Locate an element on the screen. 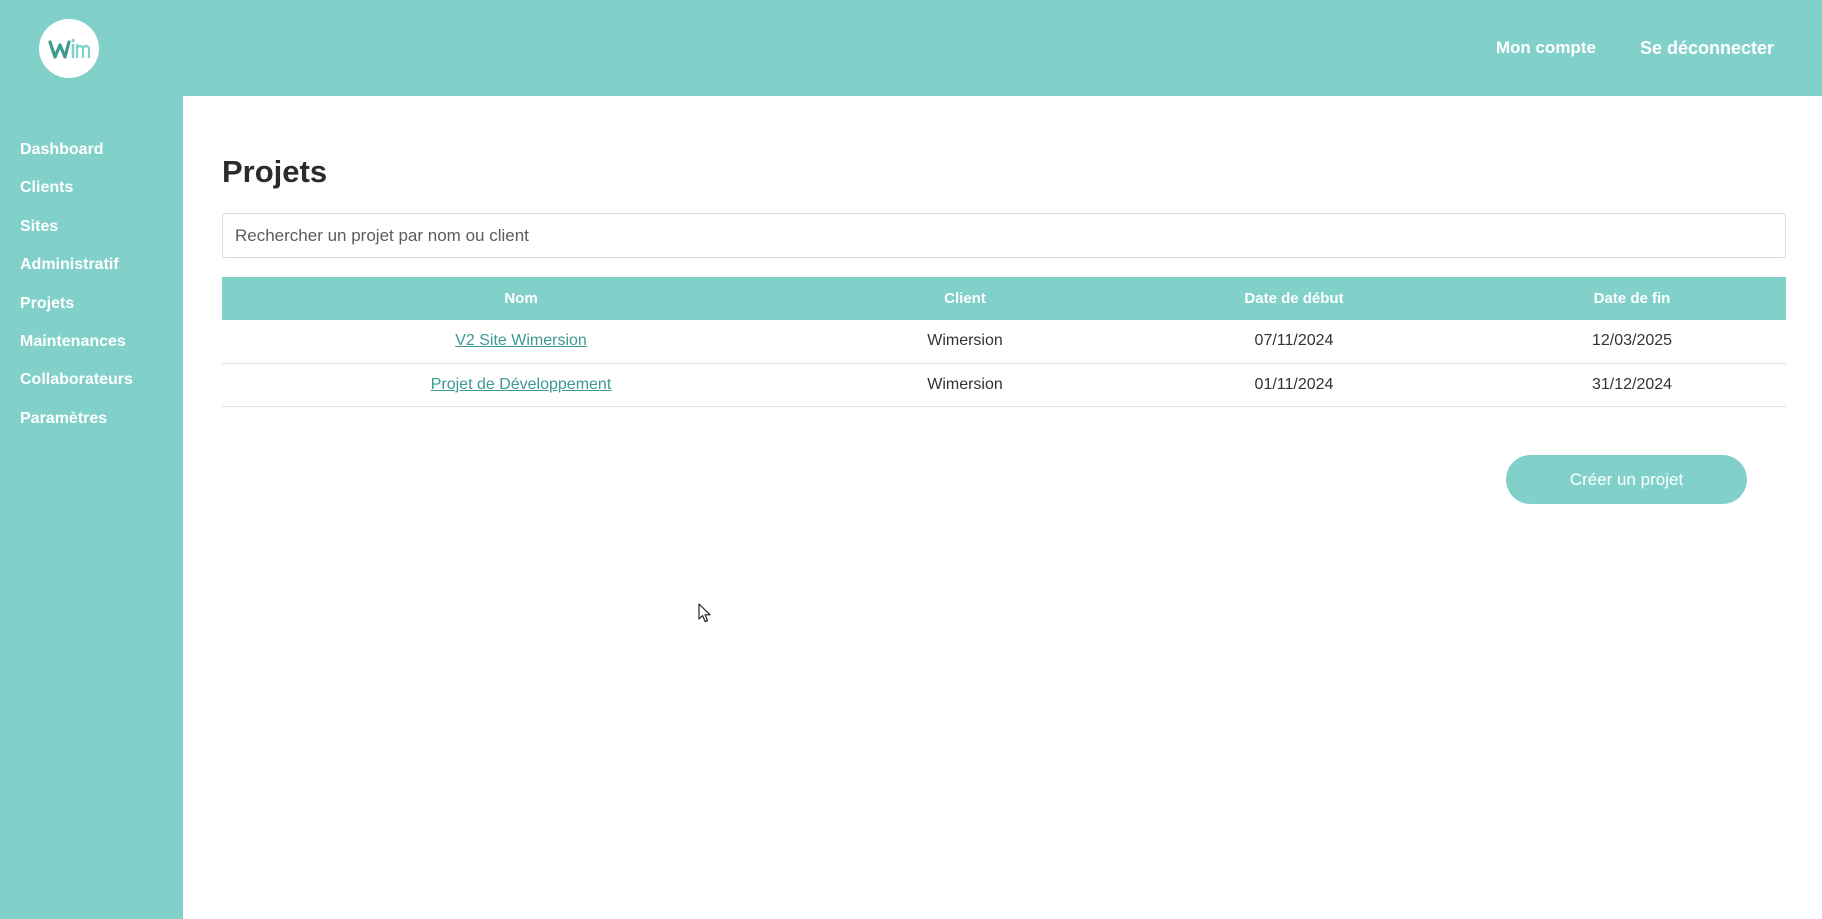 The width and height of the screenshot is (1822, 919). header-nav: Mon compte Se déconnecter is located at coordinates (1635, 48).